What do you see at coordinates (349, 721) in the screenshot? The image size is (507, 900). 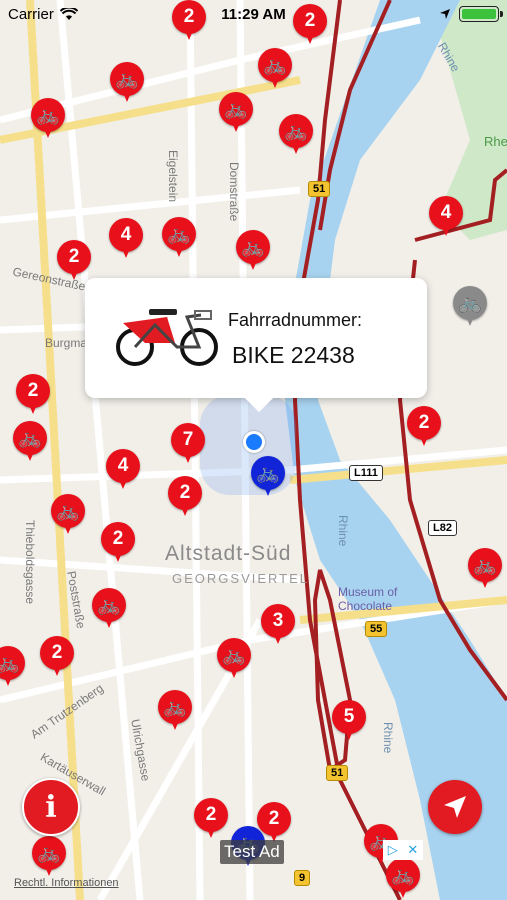 I see `bike-cluster-pin: 5` at bounding box center [349, 721].